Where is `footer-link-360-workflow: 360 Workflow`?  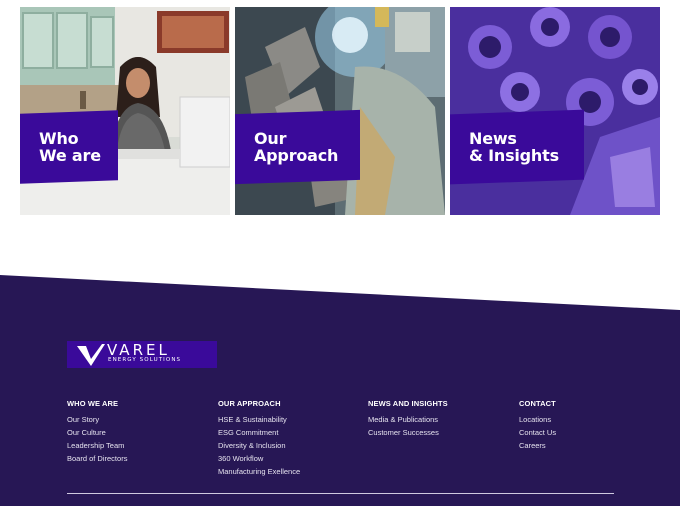 footer-link-360-workflow: 360 Workflow is located at coordinates (259, 458).